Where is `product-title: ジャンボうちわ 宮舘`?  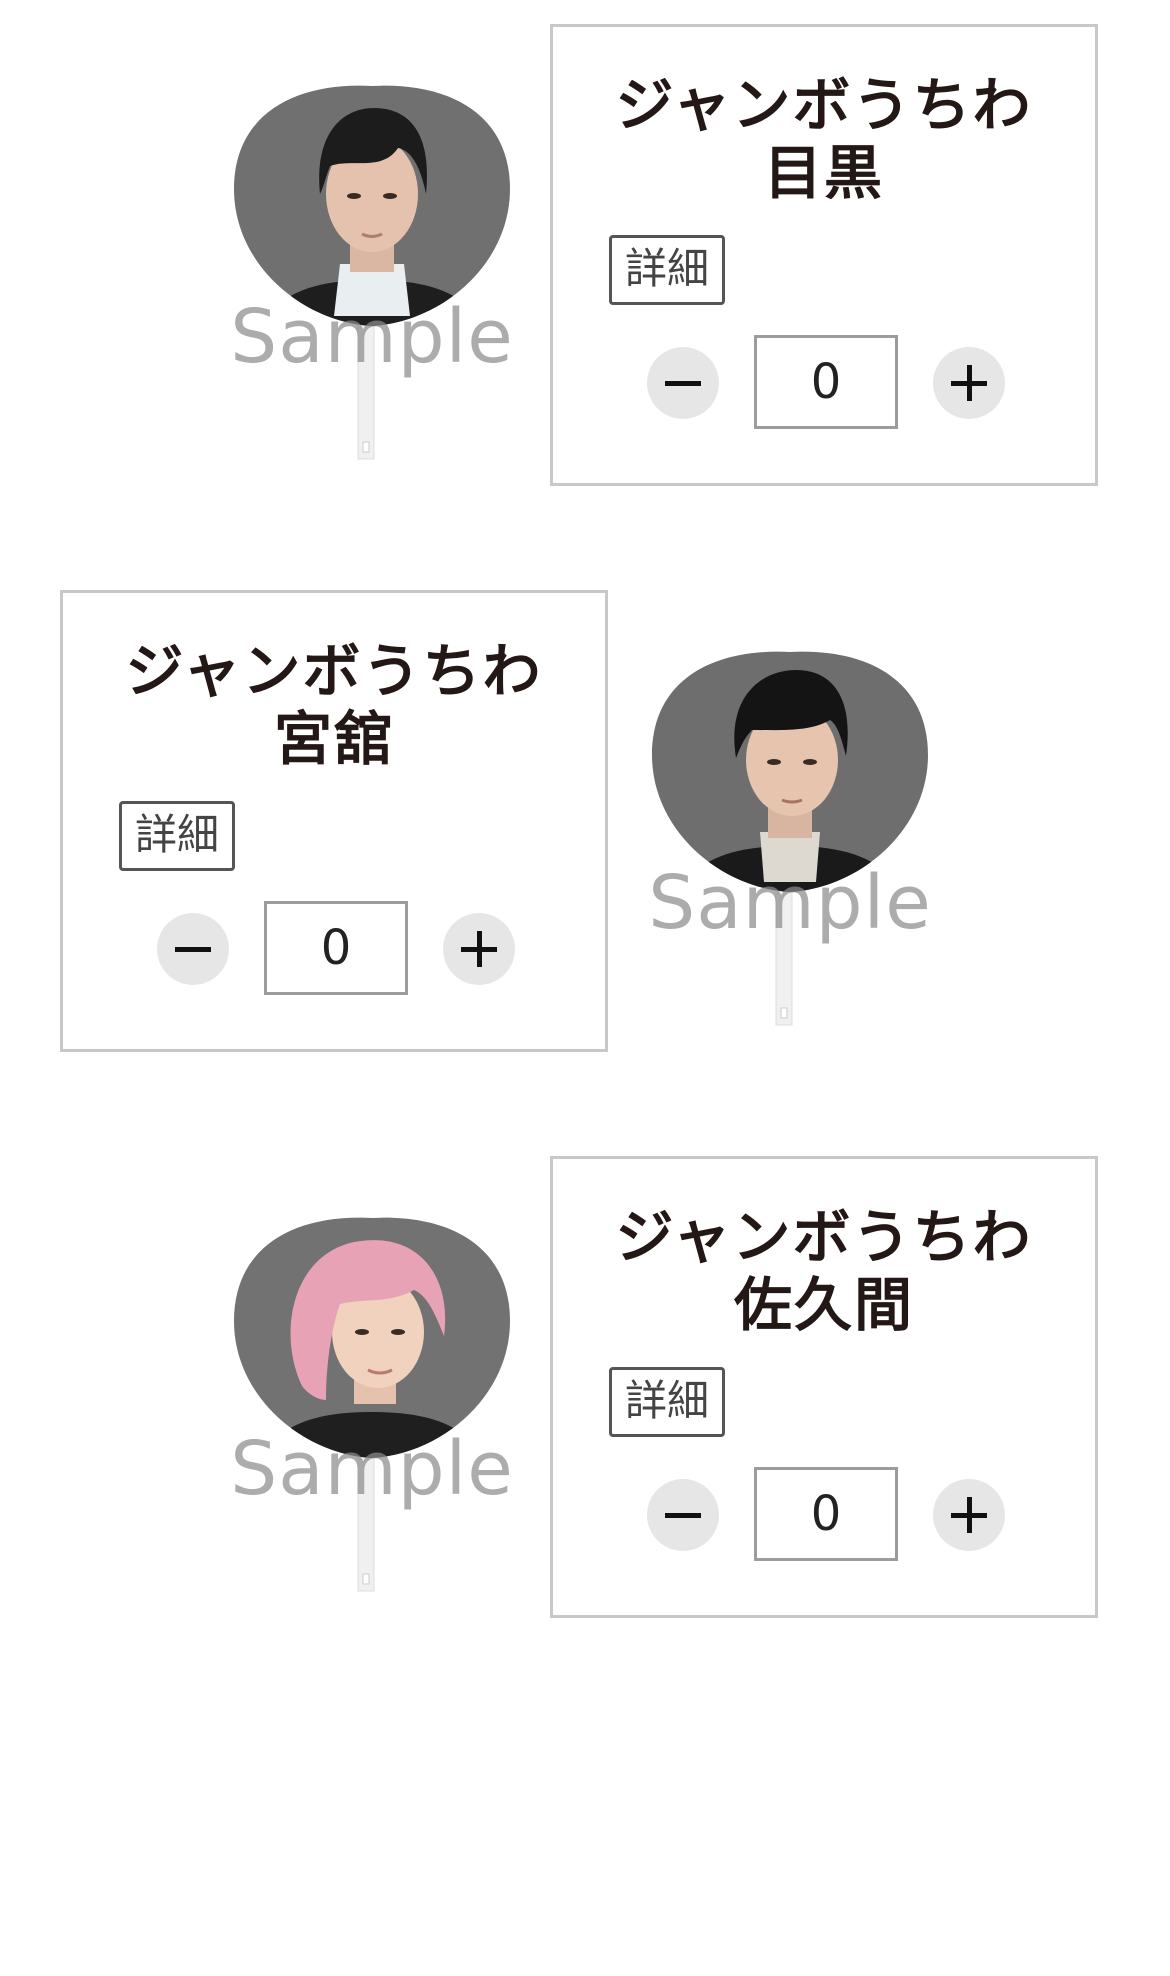
product-title: ジャンボうちわ 宮舘 is located at coordinates (334, 705).